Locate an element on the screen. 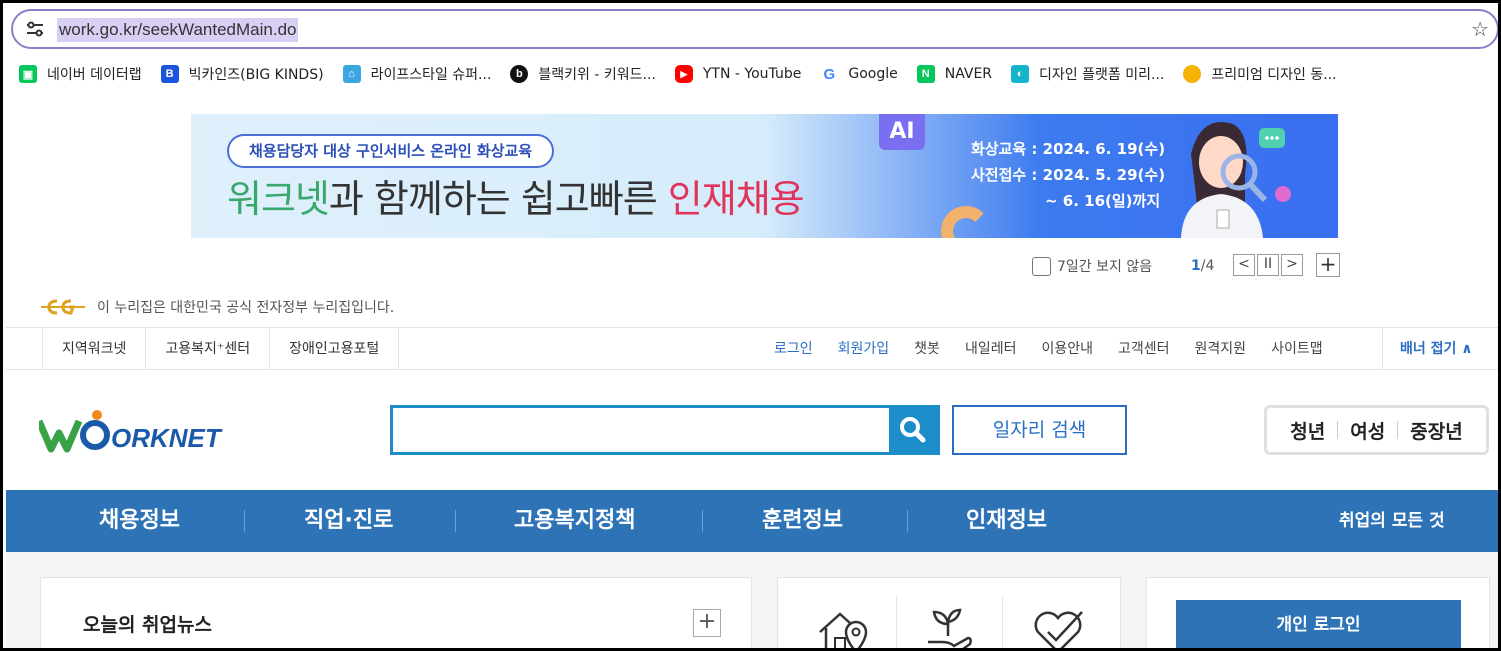  member-link: 고객센터 is located at coordinates (1144, 349).